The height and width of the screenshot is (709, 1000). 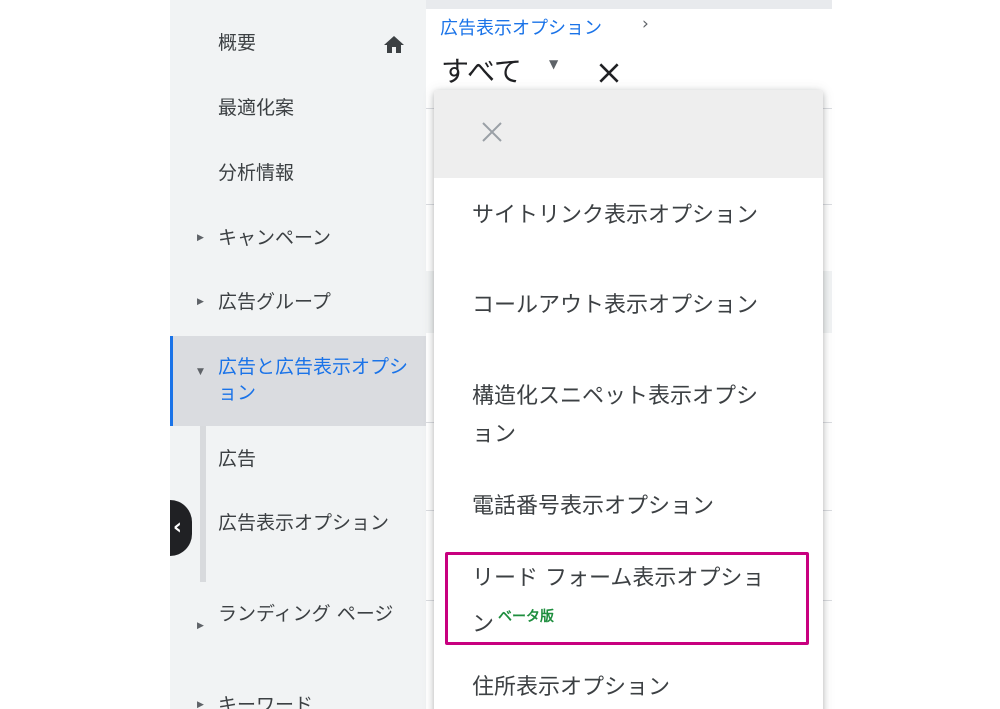 What do you see at coordinates (615, 415) in the screenshot?
I see `menu-item-label: 構造化スニペット表示オプション` at bounding box center [615, 415].